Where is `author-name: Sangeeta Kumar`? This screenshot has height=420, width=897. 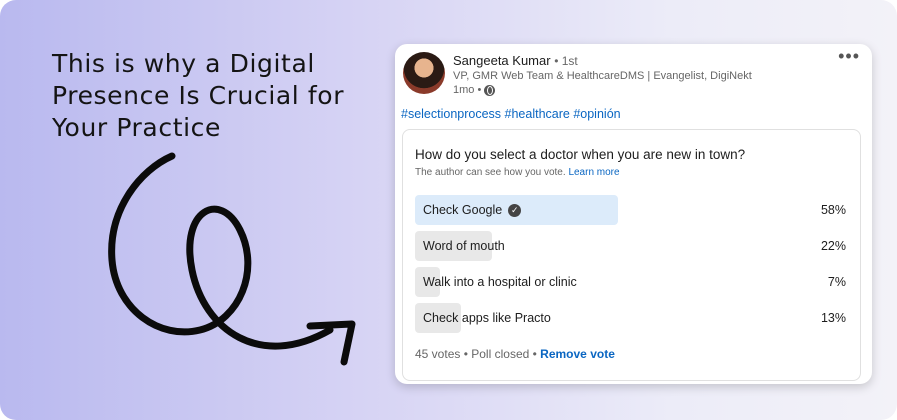
author-name: Sangeeta Kumar is located at coordinates (502, 60).